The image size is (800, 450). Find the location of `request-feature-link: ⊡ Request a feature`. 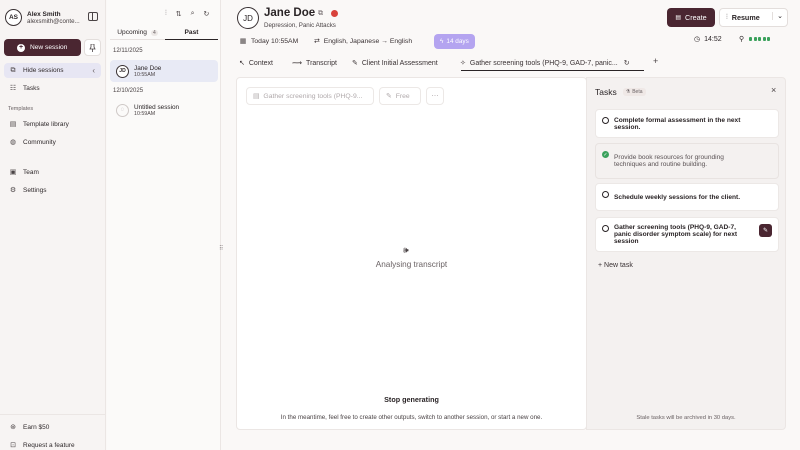

request-feature-link: ⊡ Request a feature is located at coordinates (52, 444).